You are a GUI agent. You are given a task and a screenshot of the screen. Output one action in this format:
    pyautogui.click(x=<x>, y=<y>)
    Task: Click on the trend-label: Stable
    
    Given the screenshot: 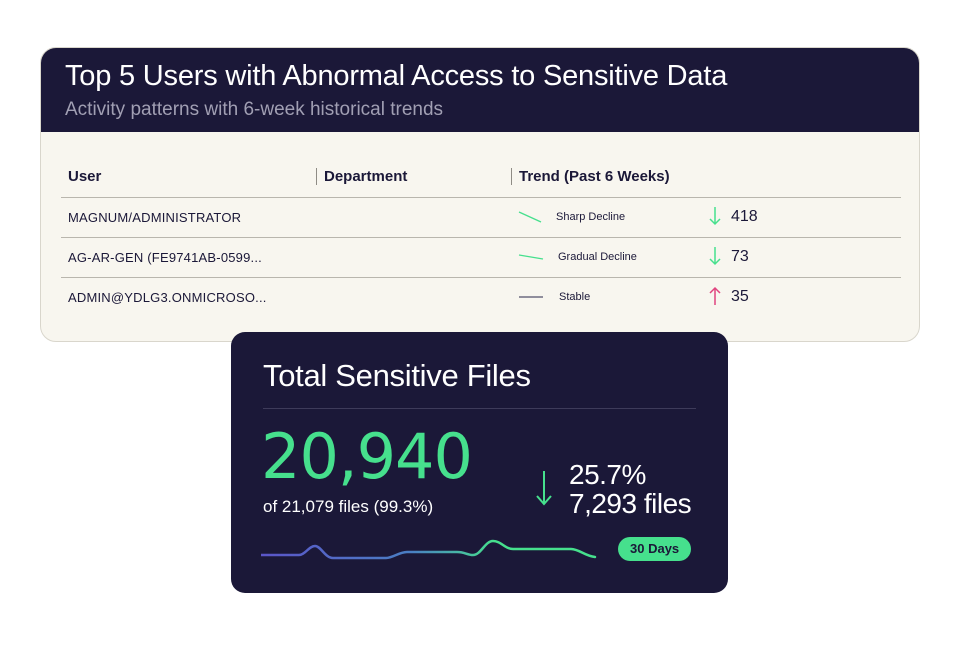 What is the action you would take?
    pyautogui.click(x=575, y=297)
    